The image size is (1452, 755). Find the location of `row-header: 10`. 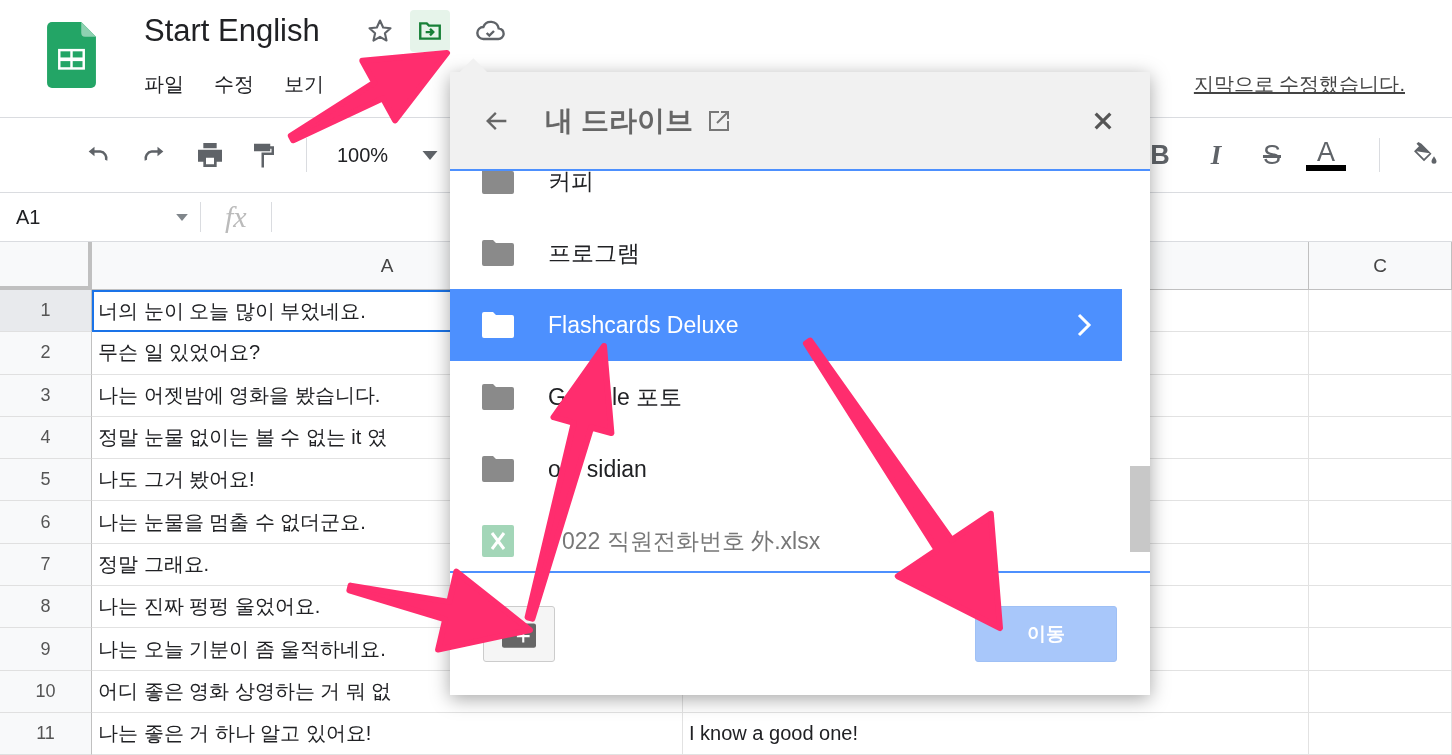

row-header: 10 is located at coordinates (46, 691).